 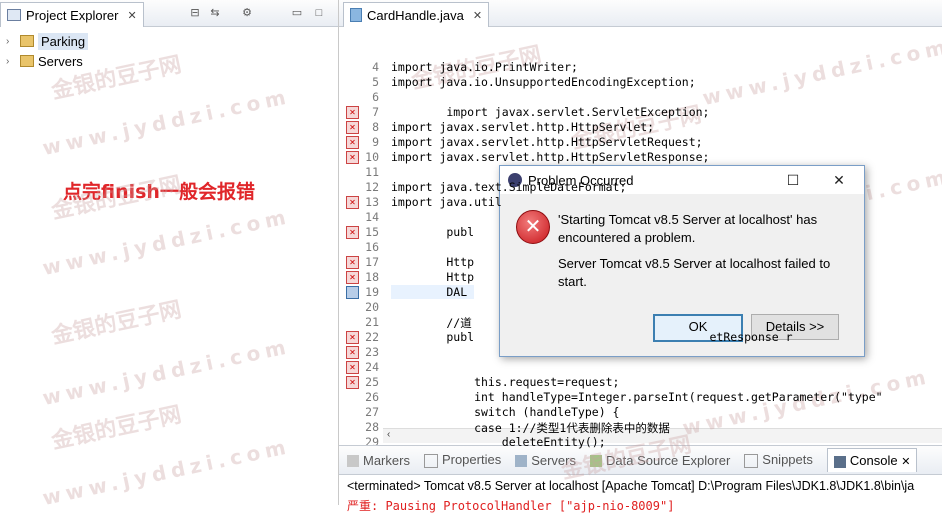 I want to click on project-explorer-tab-label: Project Explorer, so click(x=72, y=15).